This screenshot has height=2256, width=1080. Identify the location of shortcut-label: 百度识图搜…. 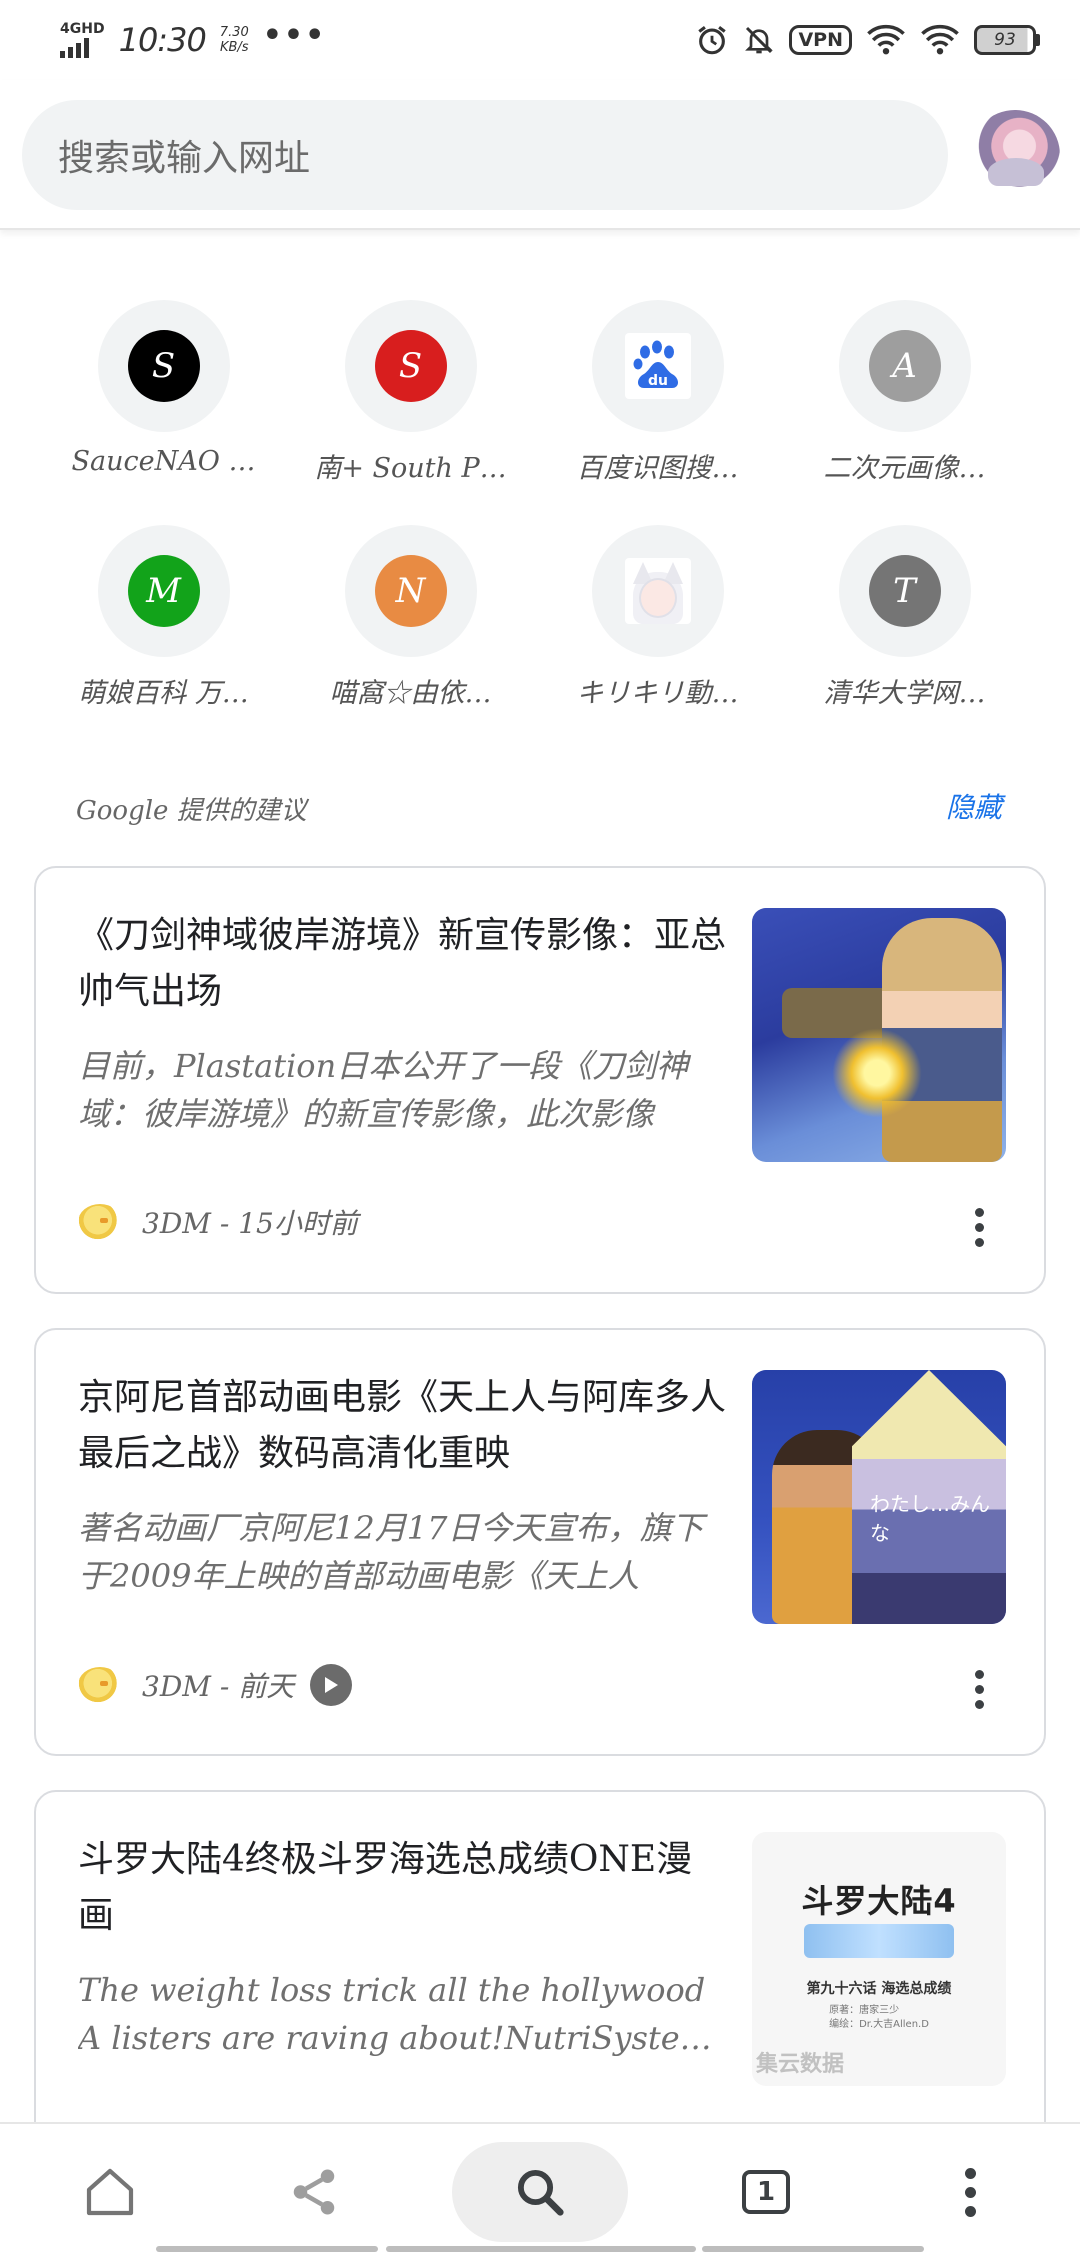
(657, 468).